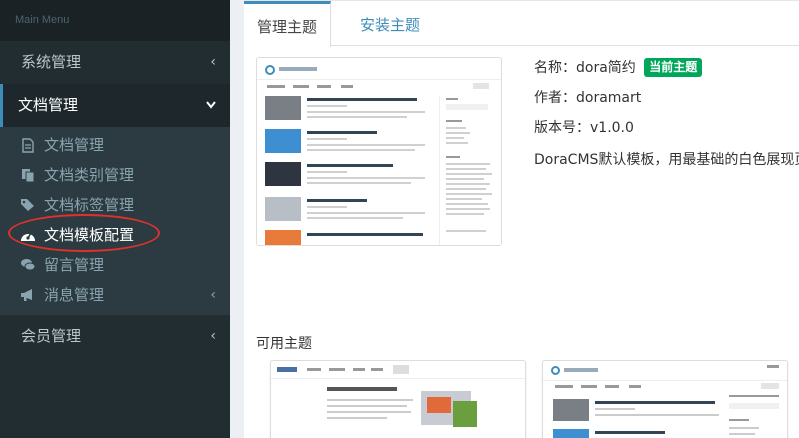 This screenshot has width=799, height=438. I want to click on tab-bar: 管理主题 安装主题, so click(521, 24).